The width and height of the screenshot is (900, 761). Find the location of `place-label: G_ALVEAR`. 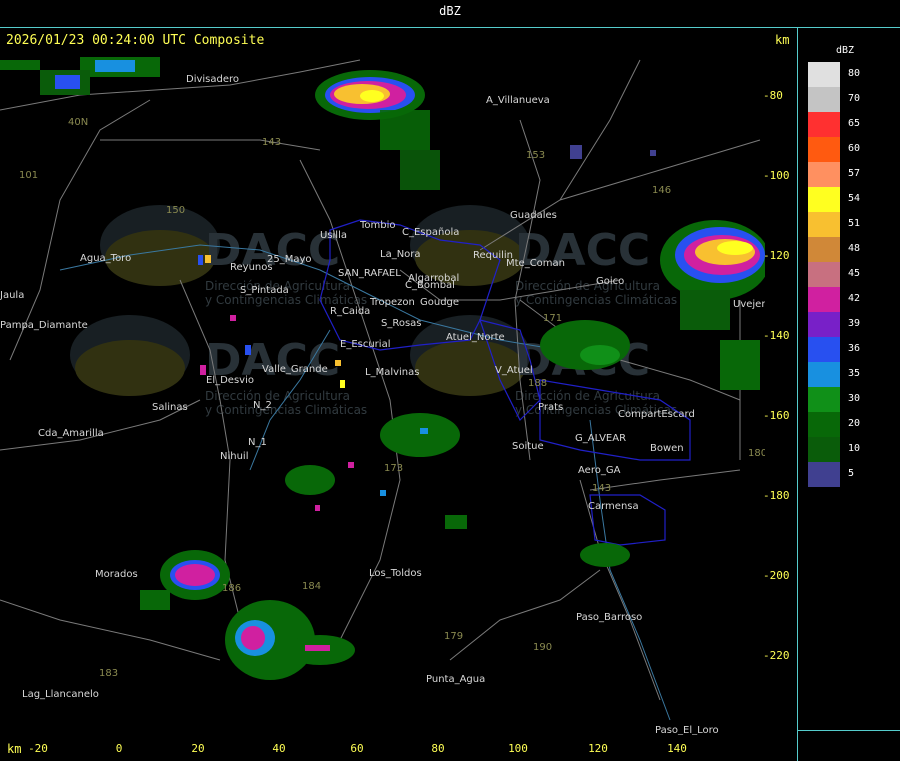

place-label: G_ALVEAR is located at coordinates (600, 438).